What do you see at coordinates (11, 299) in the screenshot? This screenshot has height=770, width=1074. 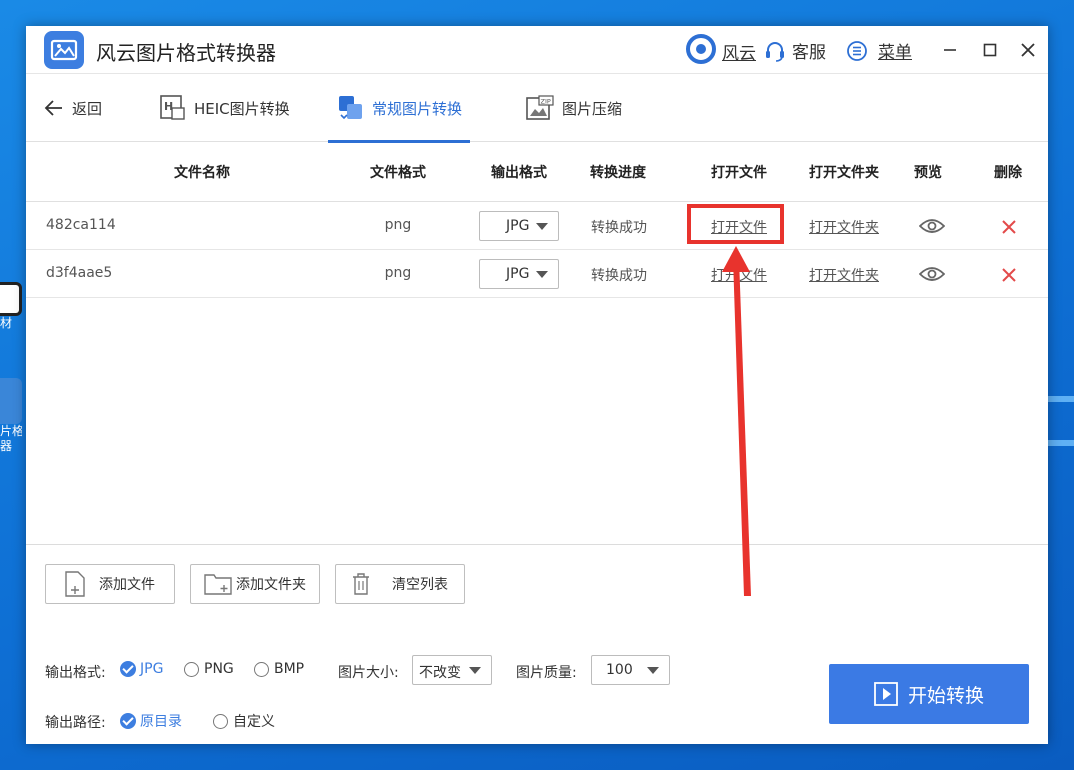 I see `clock-icon` at bounding box center [11, 299].